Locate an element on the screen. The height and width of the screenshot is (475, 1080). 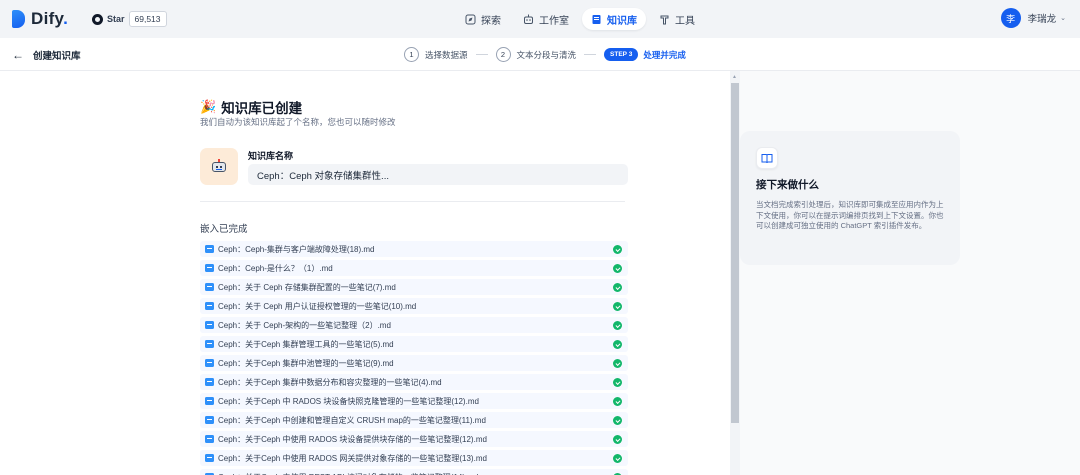
nav-studio-label: 工作室 is located at coordinates (554, 21).